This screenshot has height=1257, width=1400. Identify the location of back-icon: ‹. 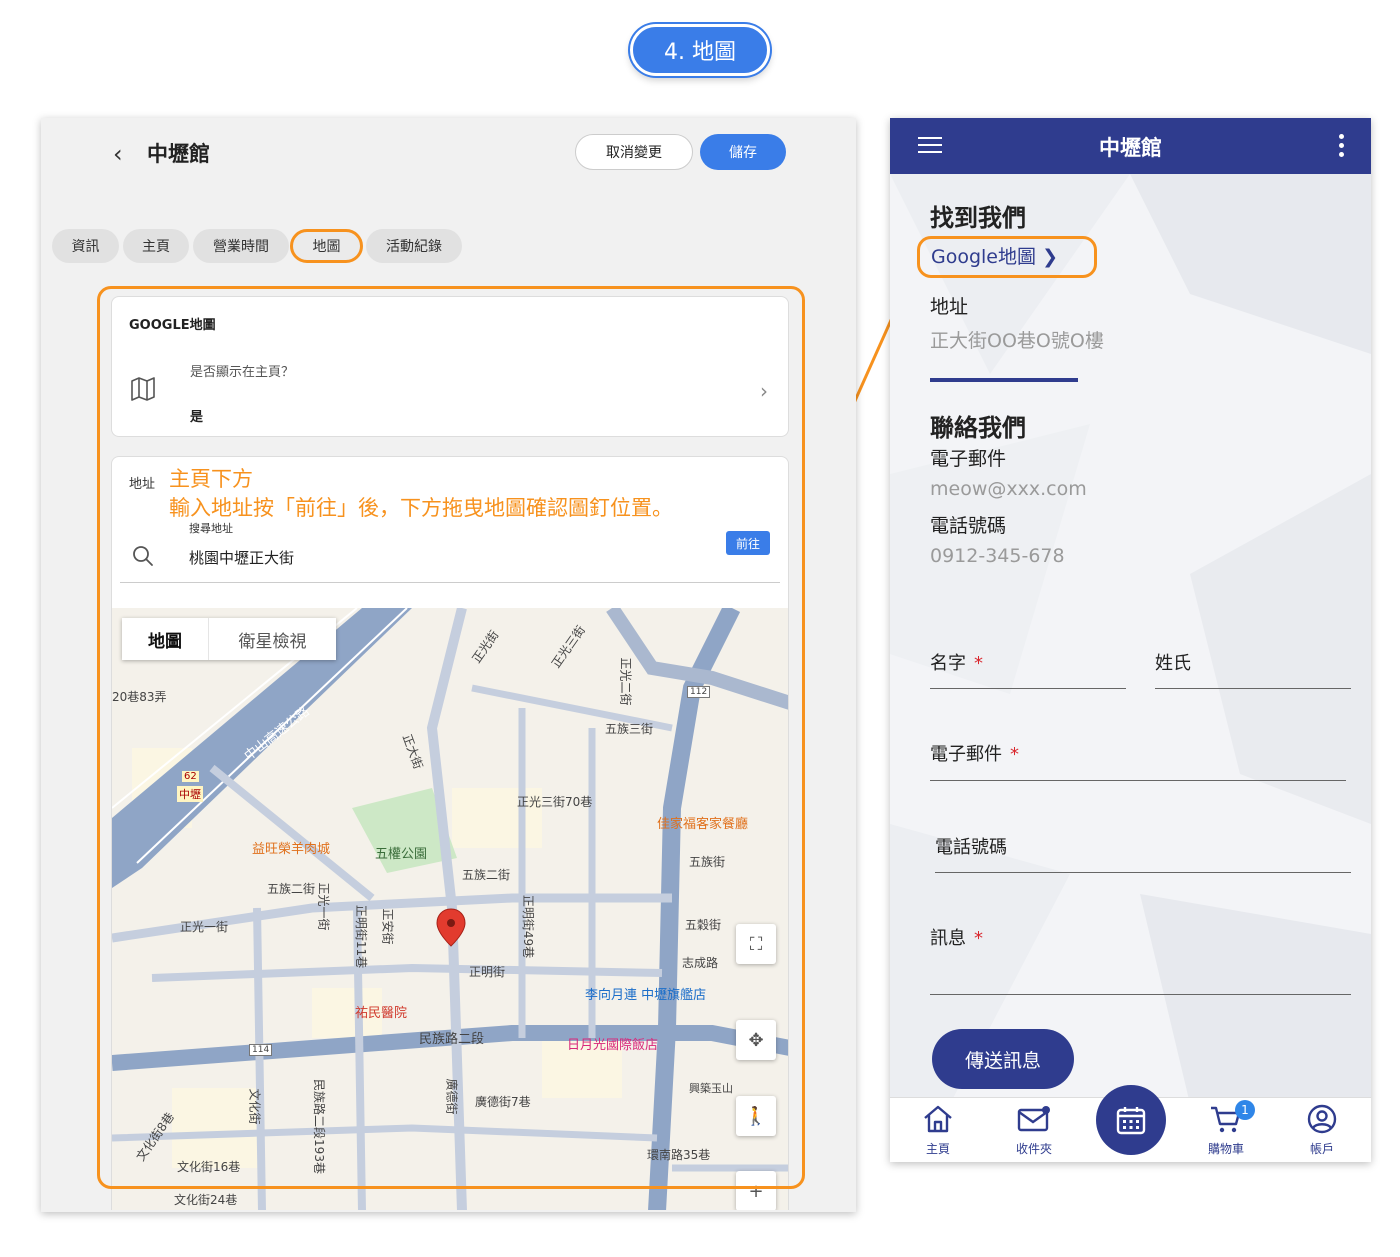
(118, 154).